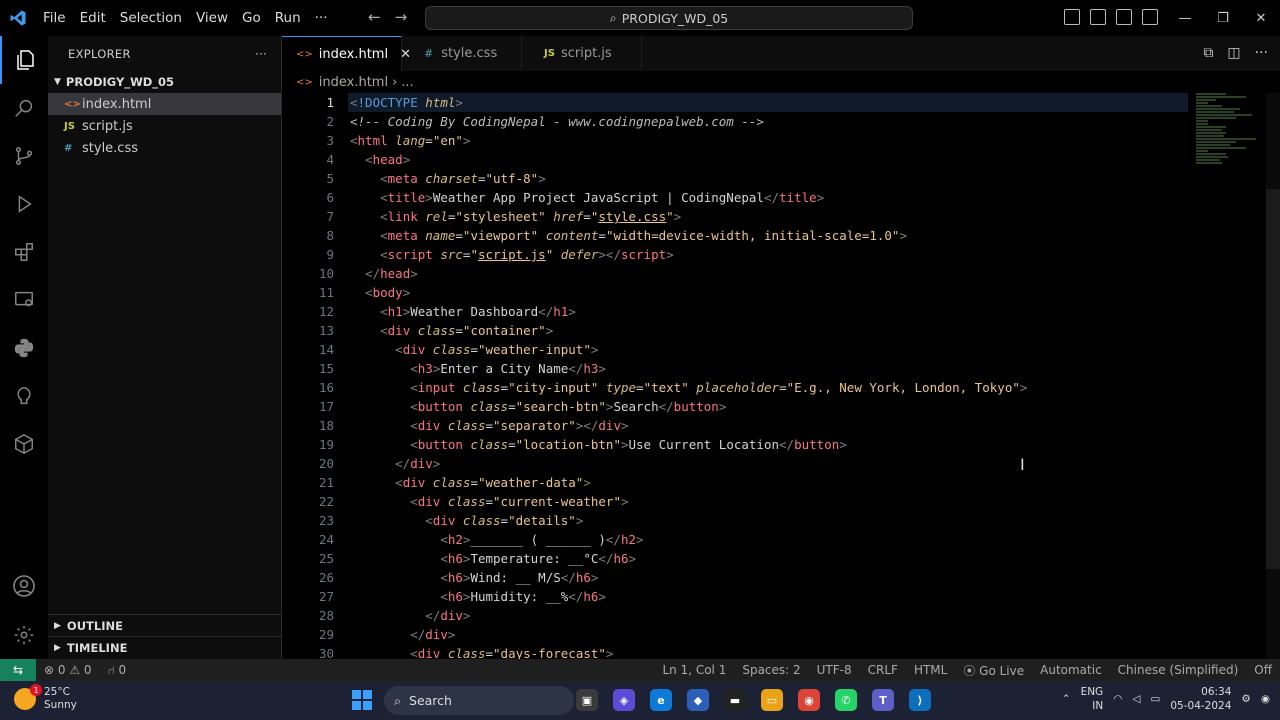 This screenshot has width=1280, height=720. Describe the element at coordinates (24, 252) in the screenshot. I see `extensions-icon` at that location.